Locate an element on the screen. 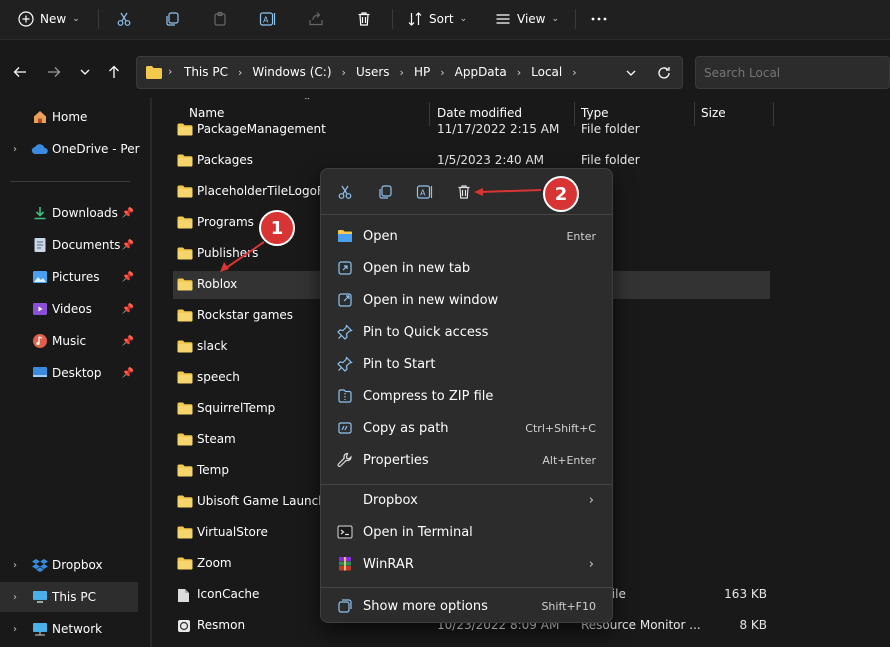  sidebar-item-pictures: Pictures 📌 is located at coordinates (70, 277).